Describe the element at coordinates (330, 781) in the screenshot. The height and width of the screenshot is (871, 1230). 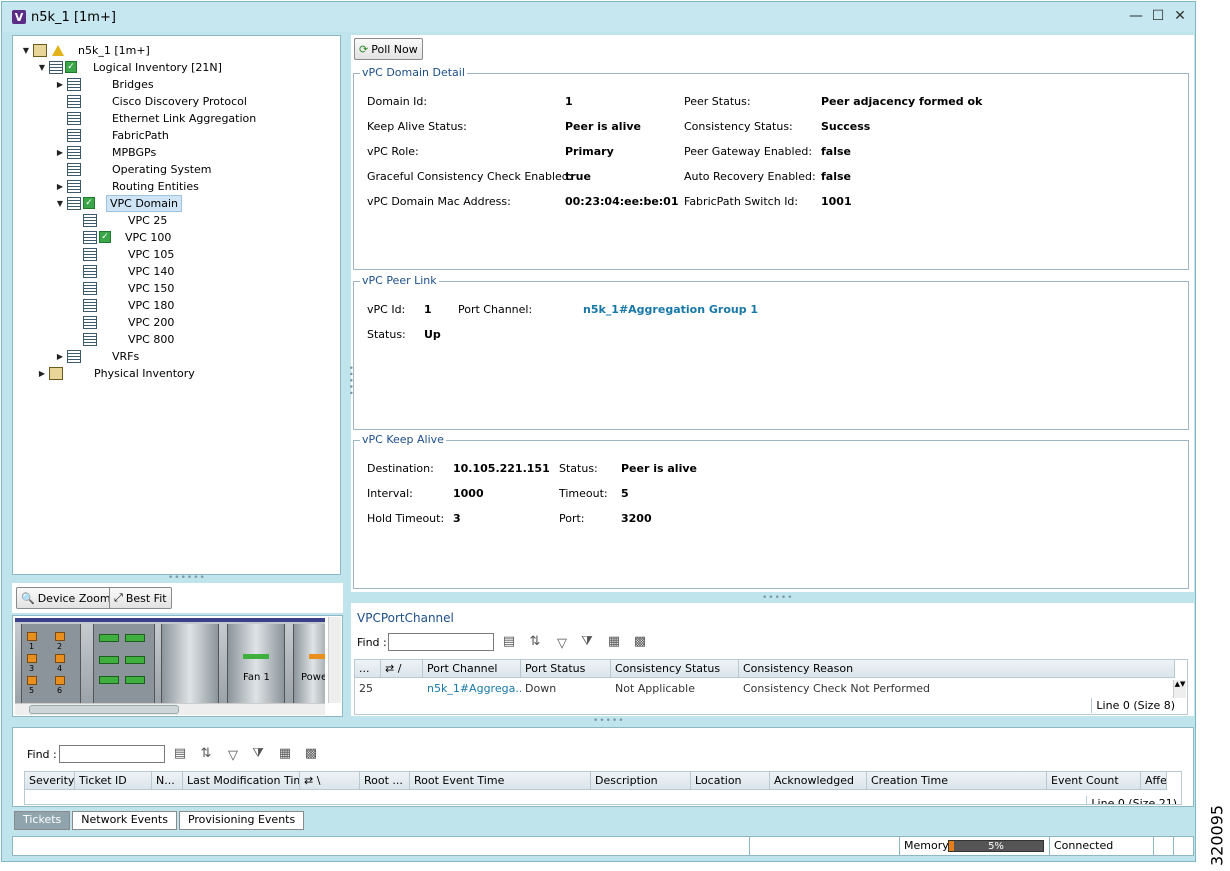
I see `column-header: ⇄ \` at that location.